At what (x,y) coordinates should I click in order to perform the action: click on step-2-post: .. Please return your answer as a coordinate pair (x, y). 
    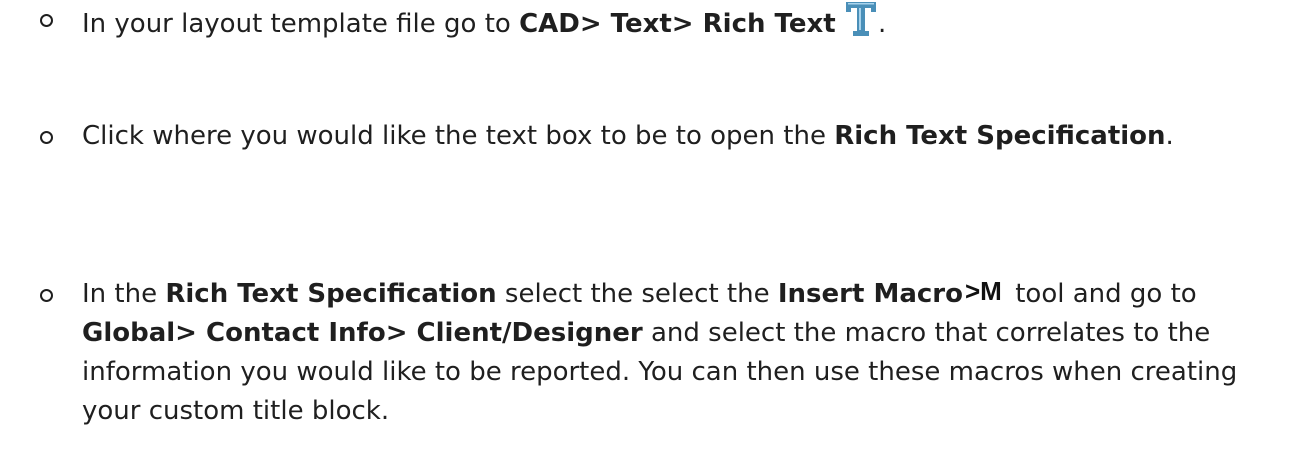
    Looking at the image, I should click on (1169, 136).